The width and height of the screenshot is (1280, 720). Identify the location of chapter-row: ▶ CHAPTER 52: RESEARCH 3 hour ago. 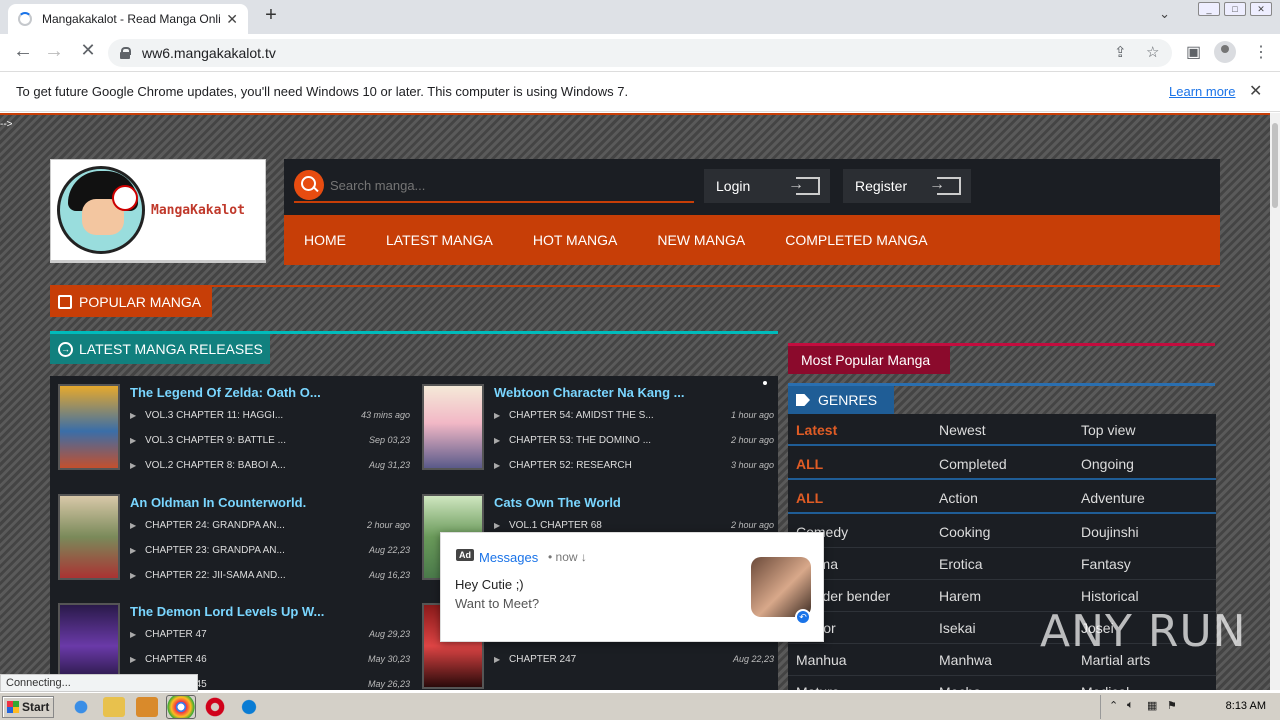
(634, 469).